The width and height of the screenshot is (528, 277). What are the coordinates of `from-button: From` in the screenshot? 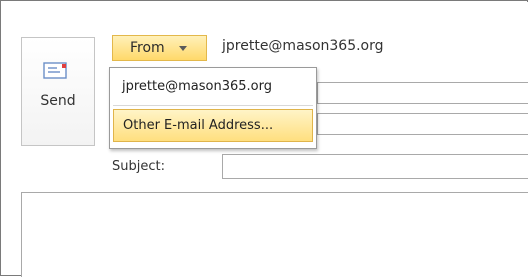 It's located at (159, 48).